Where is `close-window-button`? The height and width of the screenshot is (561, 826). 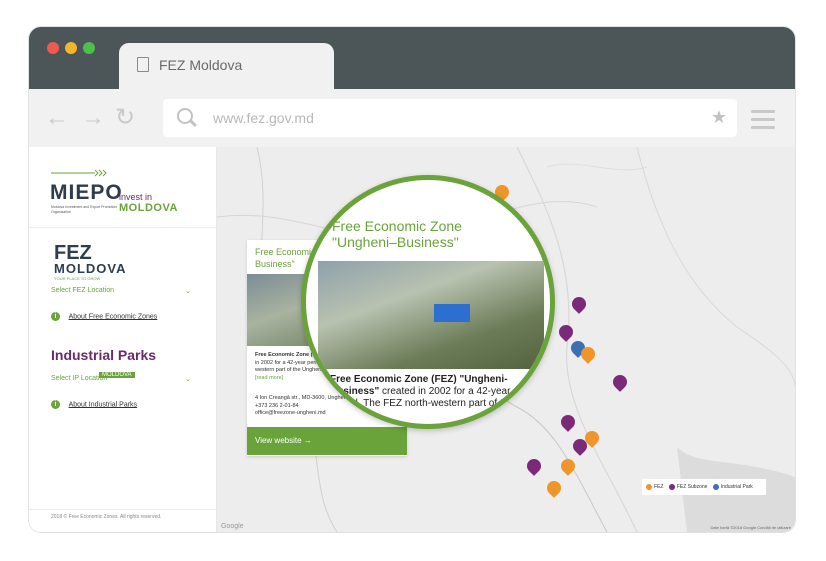 close-window-button is located at coordinates (53, 48).